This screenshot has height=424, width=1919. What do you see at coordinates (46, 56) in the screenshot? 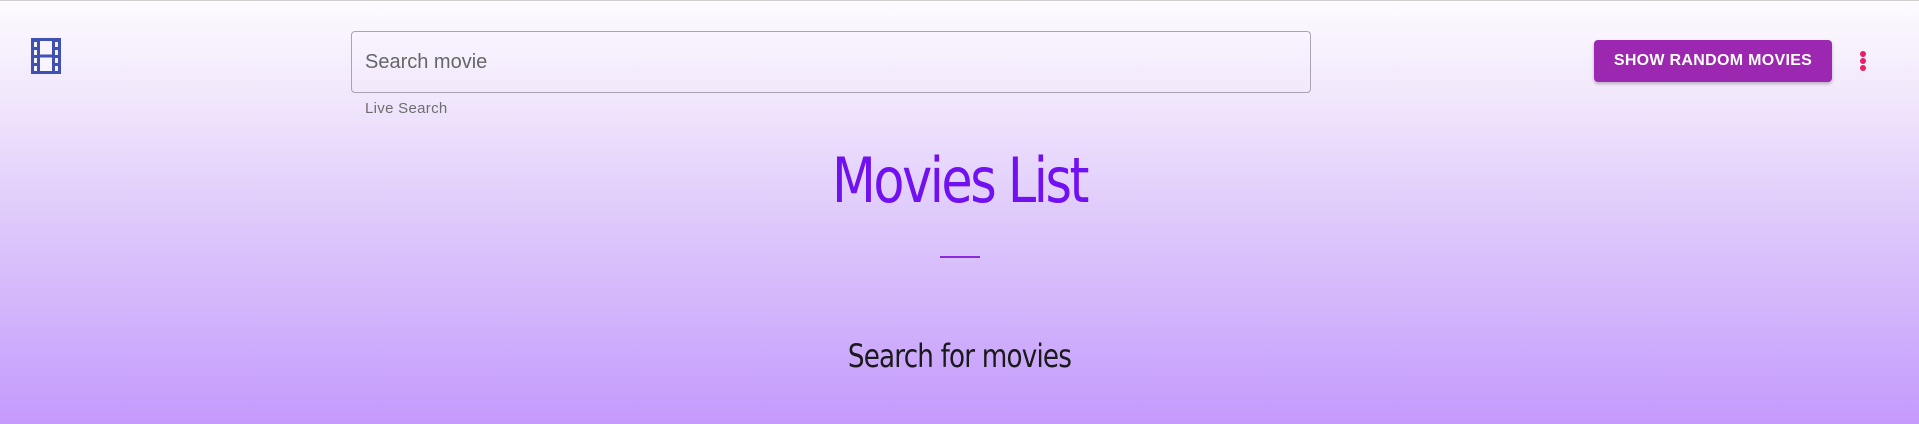
I see `film-icon` at bounding box center [46, 56].